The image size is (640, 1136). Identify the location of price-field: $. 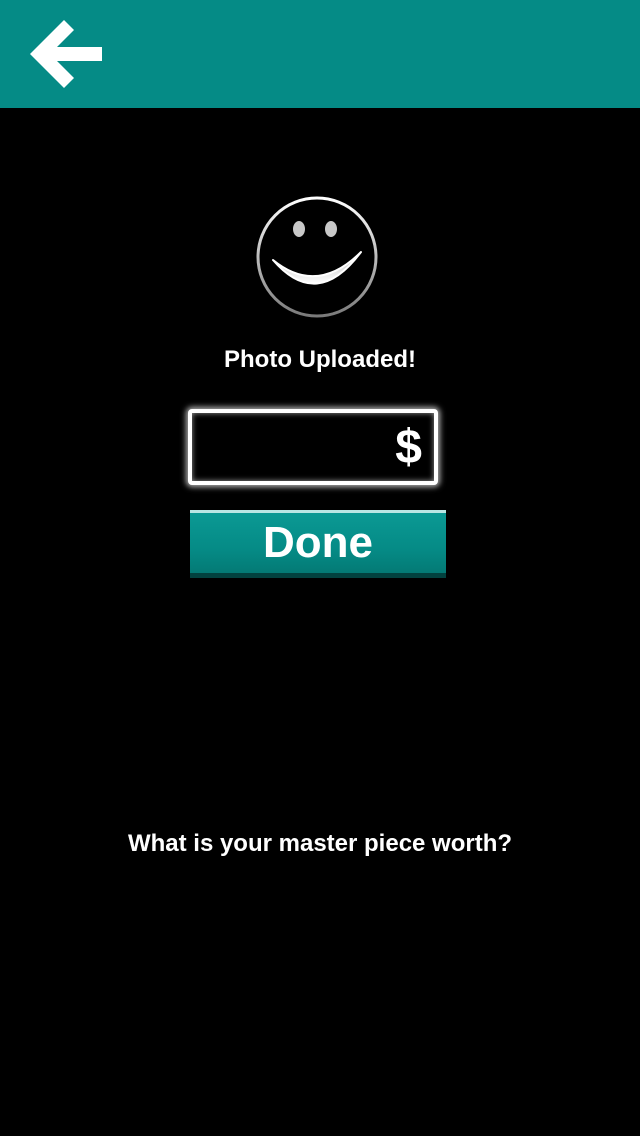
(313, 447).